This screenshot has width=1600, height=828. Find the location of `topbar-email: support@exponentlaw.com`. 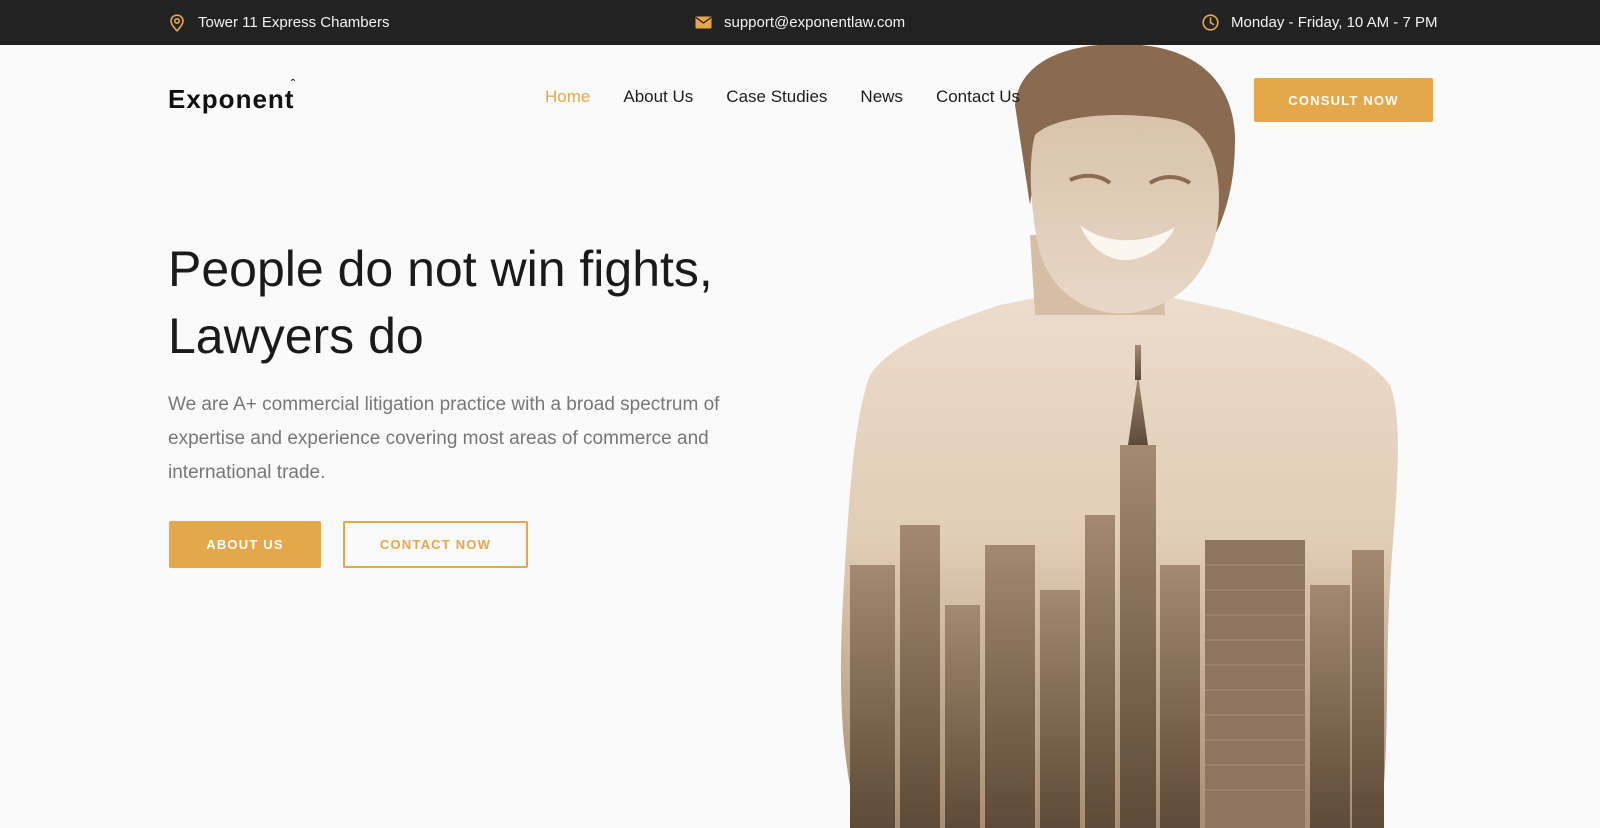

topbar-email: support@exponentlaw.com is located at coordinates (799, 22).